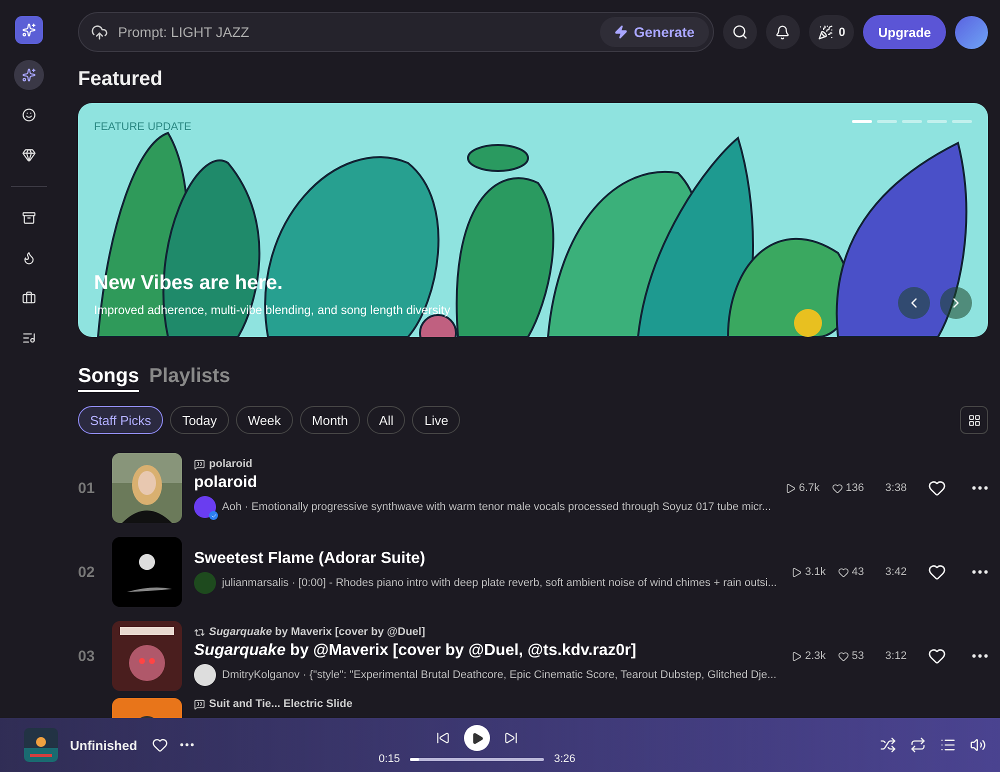 The image size is (1000, 772). What do you see at coordinates (396, 32) in the screenshot?
I see `prompt-field: Prompt: LIGHT JAZZ Generate` at bounding box center [396, 32].